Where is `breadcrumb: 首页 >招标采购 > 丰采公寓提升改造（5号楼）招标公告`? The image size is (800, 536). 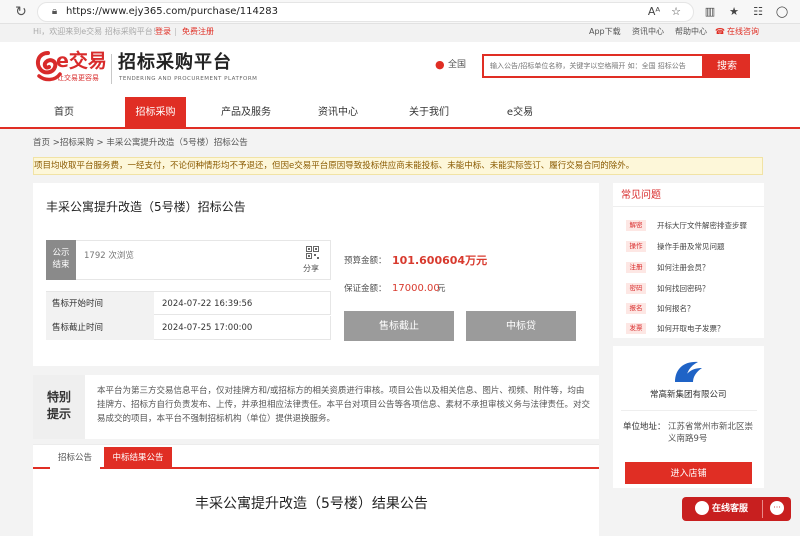
breadcrumb: 首页 >招标采购 > 丰采公寓提升改造（5号楼）招标公告 is located at coordinates (140, 143).